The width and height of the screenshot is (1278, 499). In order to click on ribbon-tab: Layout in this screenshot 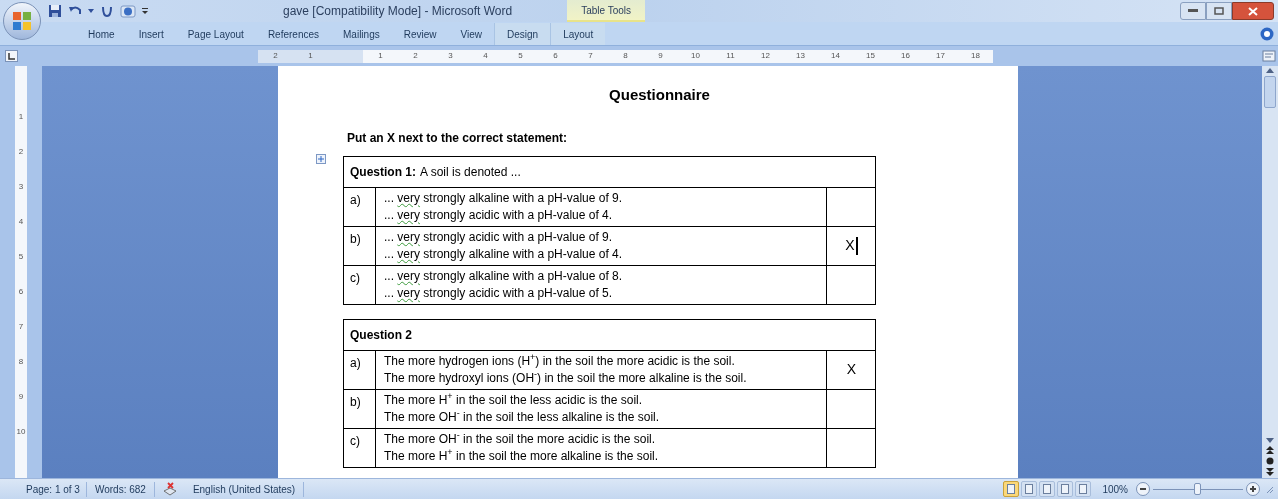, I will do `click(578, 34)`.